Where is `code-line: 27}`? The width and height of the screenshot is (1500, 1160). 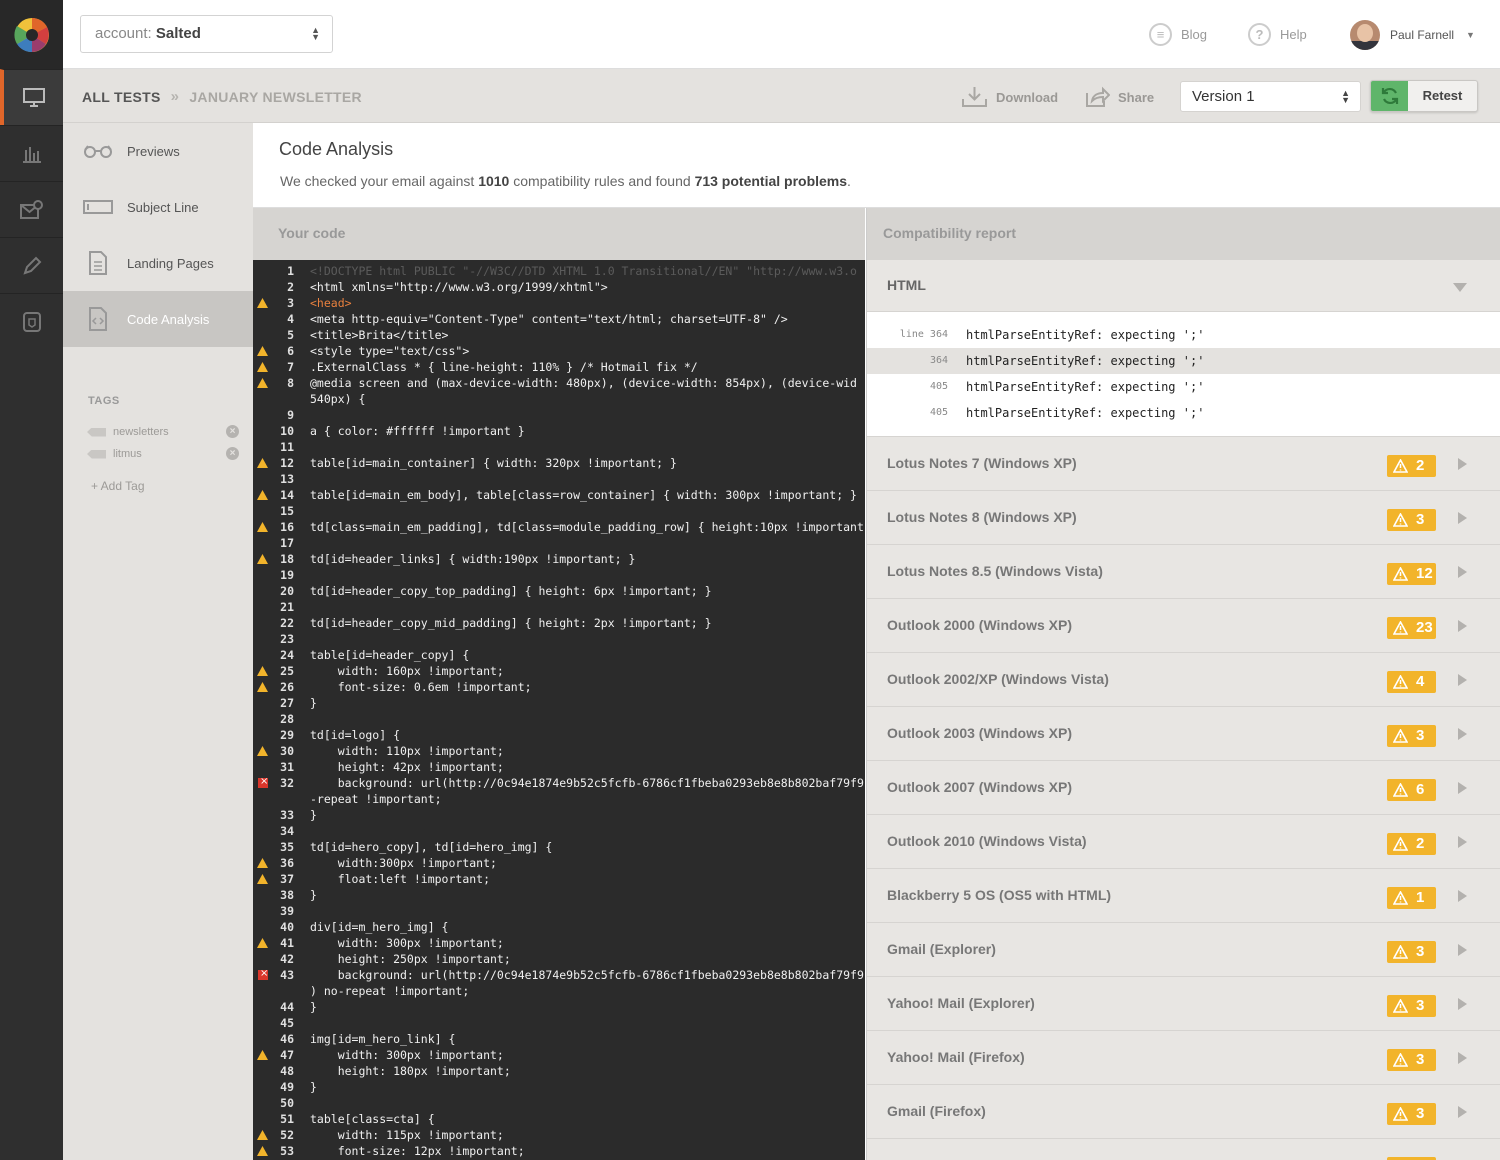
code-line: 27} is located at coordinates (559, 703).